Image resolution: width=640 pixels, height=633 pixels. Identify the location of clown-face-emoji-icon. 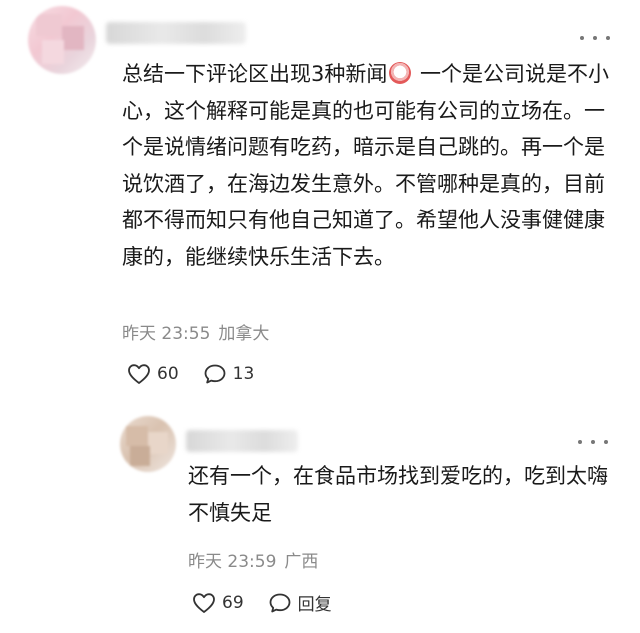
(400, 73).